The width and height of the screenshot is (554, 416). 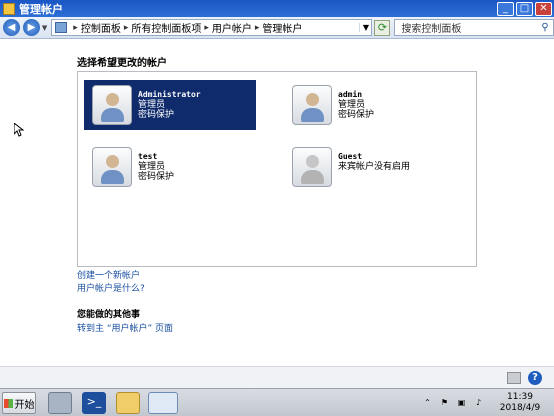 What do you see at coordinates (8, 403) in the screenshot?
I see `windows-logo-icon` at bounding box center [8, 403].